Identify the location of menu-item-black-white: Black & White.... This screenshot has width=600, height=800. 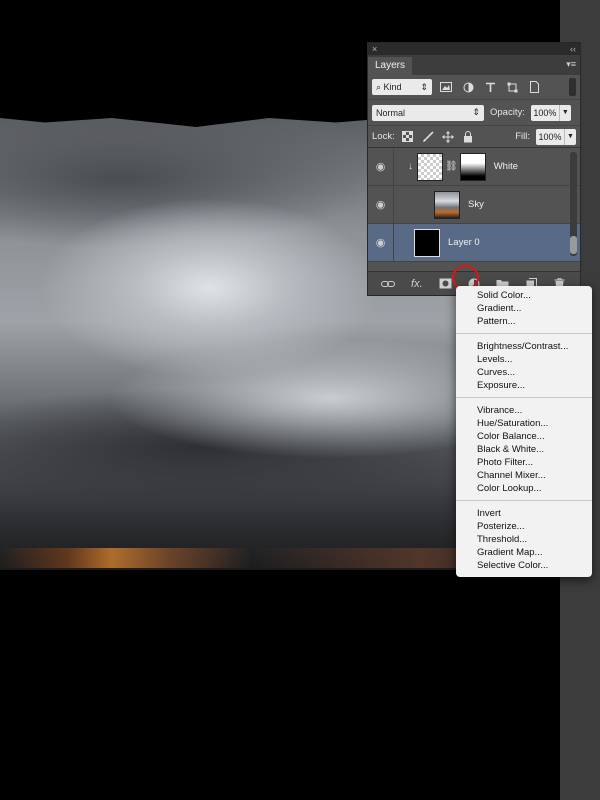
(524, 449).